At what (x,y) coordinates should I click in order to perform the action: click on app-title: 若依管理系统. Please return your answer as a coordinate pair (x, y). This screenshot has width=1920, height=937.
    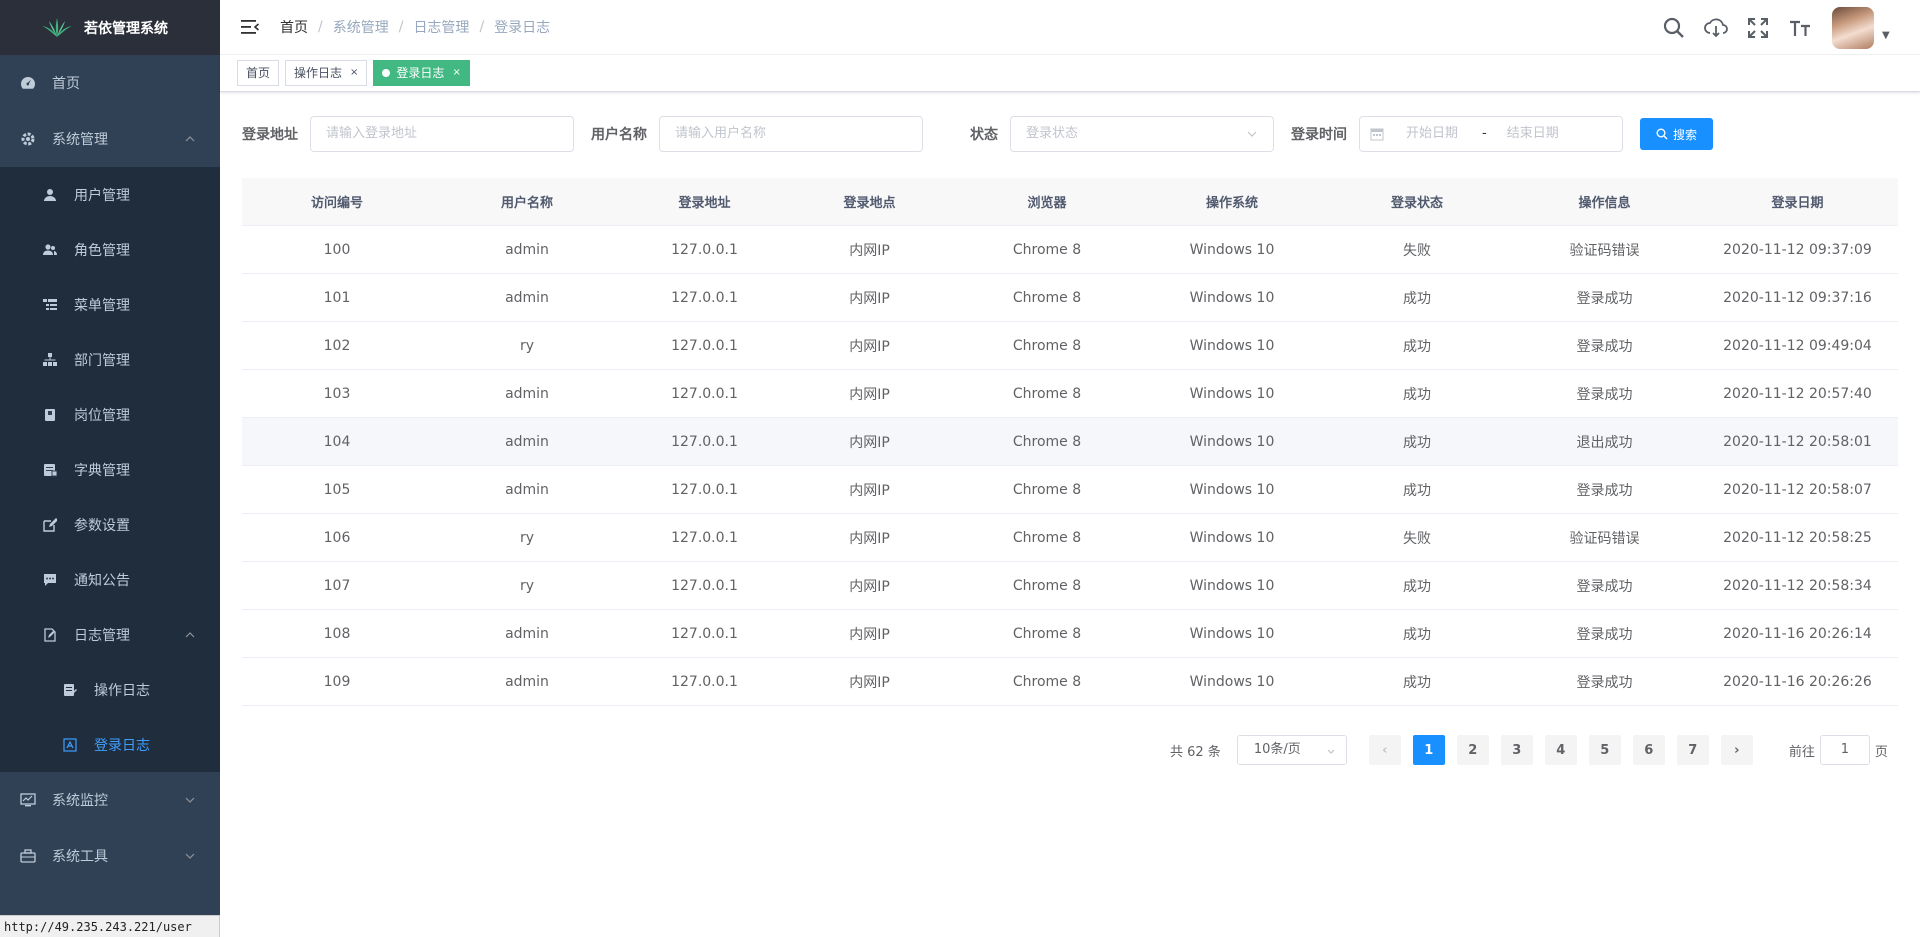
    Looking at the image, I should click on (126, 28).